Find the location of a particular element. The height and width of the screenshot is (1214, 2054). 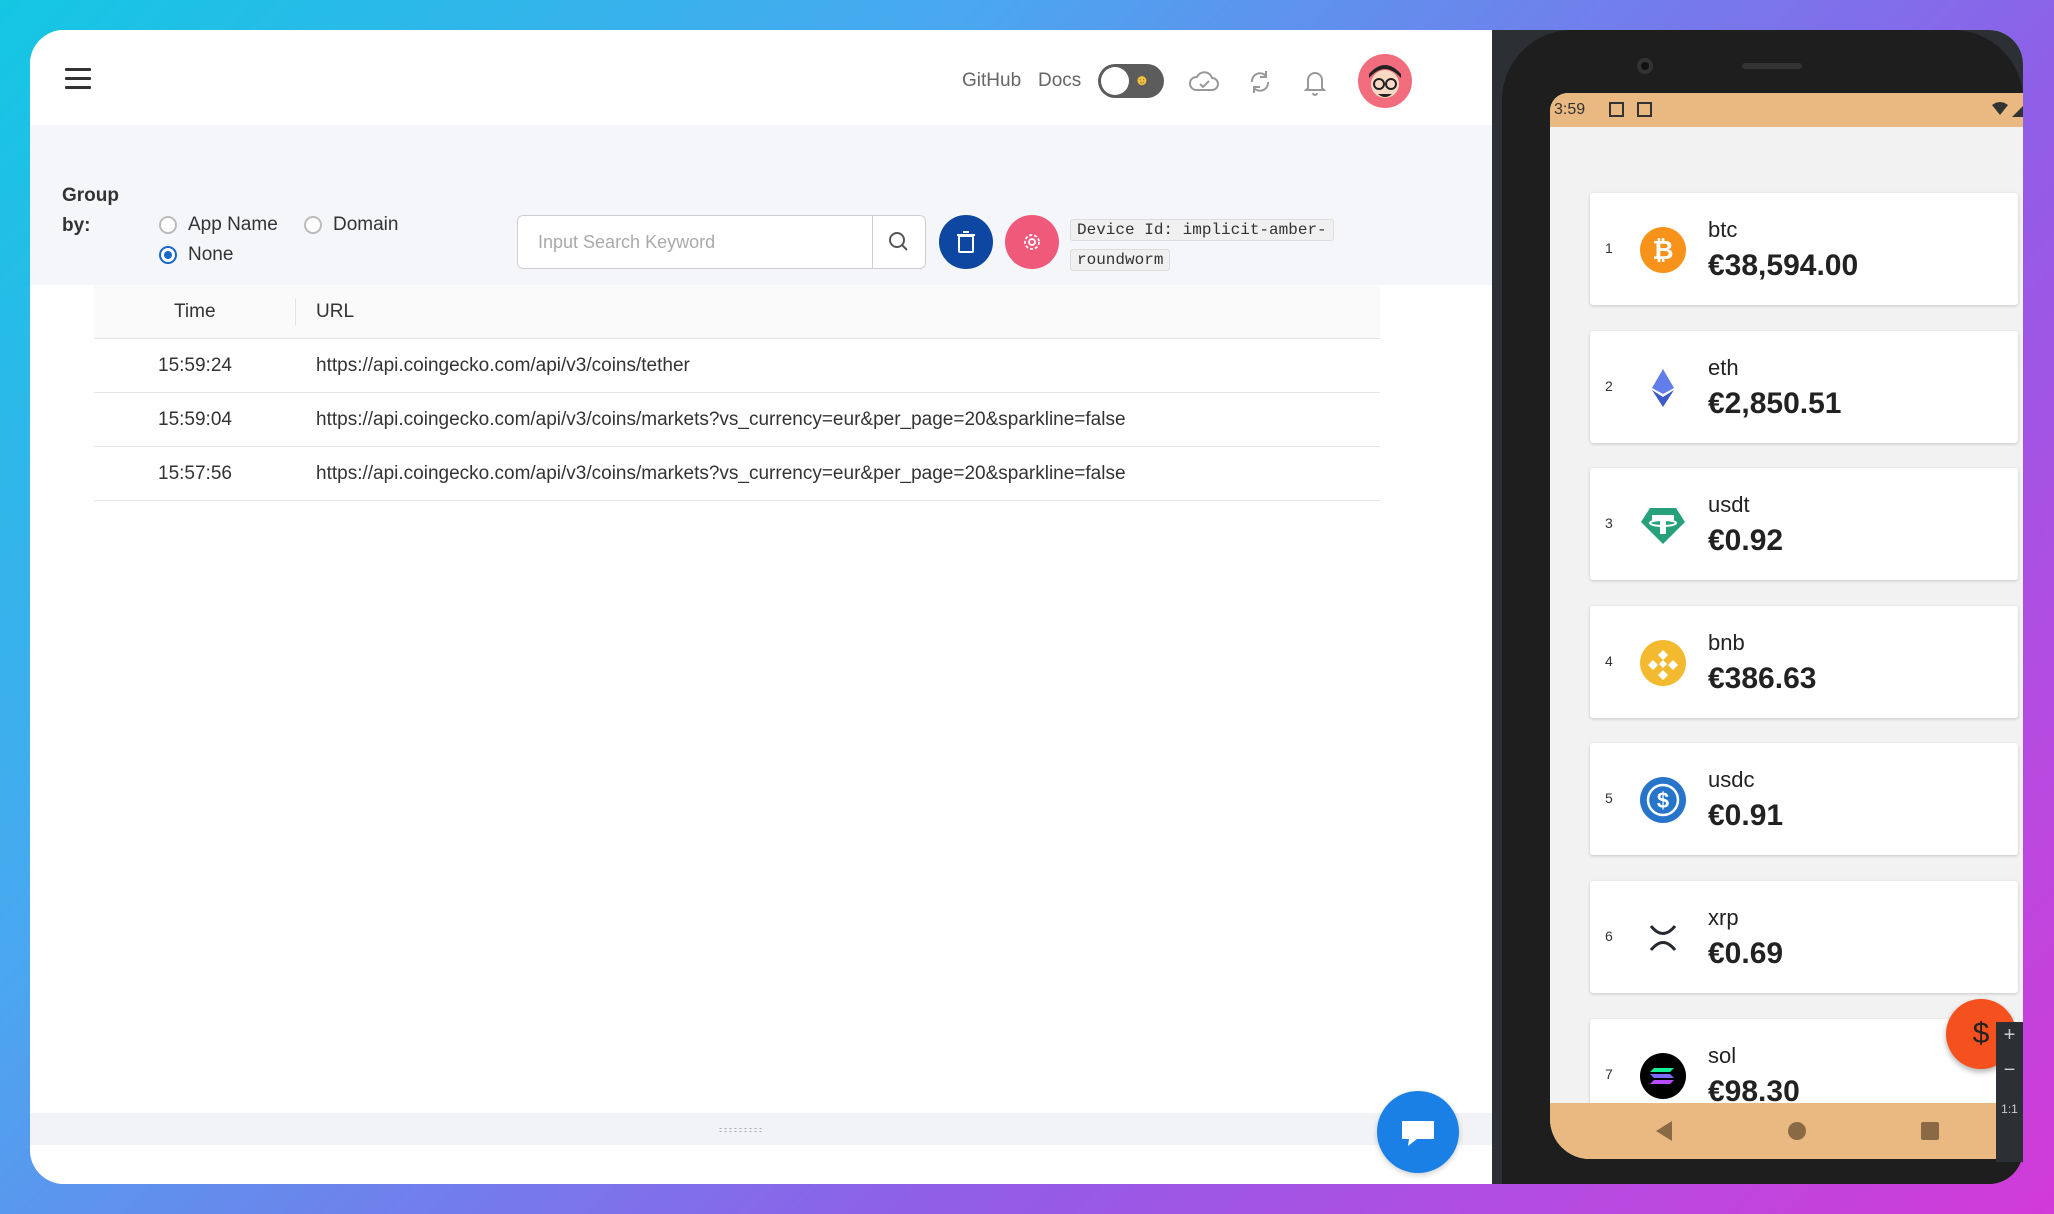

recents-icon is located at coordinates (1930, 1131).